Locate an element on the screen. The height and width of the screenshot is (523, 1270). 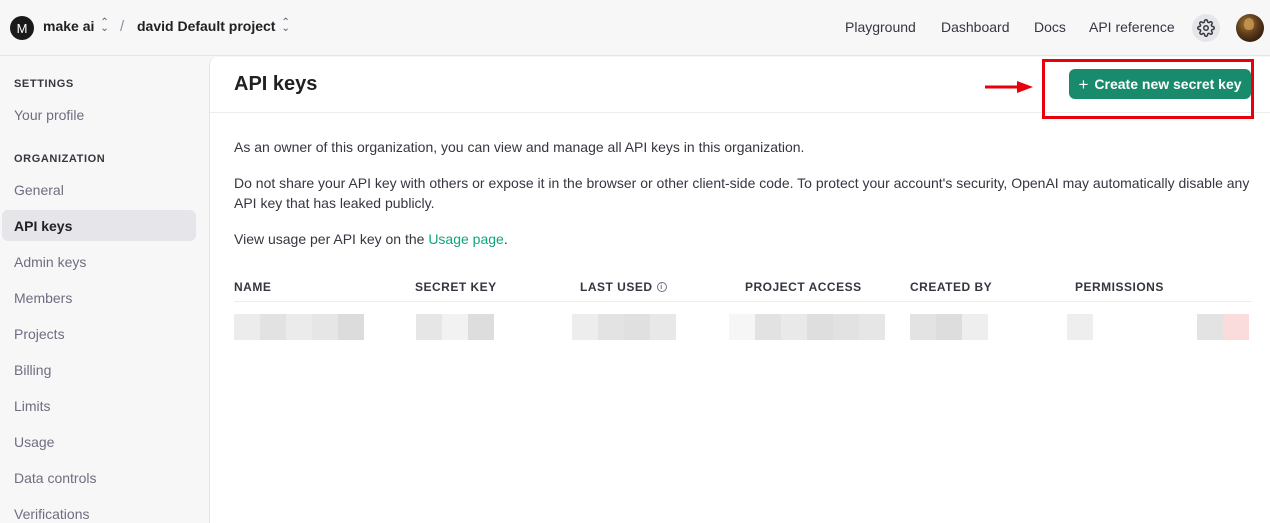
sidebar-item-your-profile: Your profile is located at coordinates (99, 114).